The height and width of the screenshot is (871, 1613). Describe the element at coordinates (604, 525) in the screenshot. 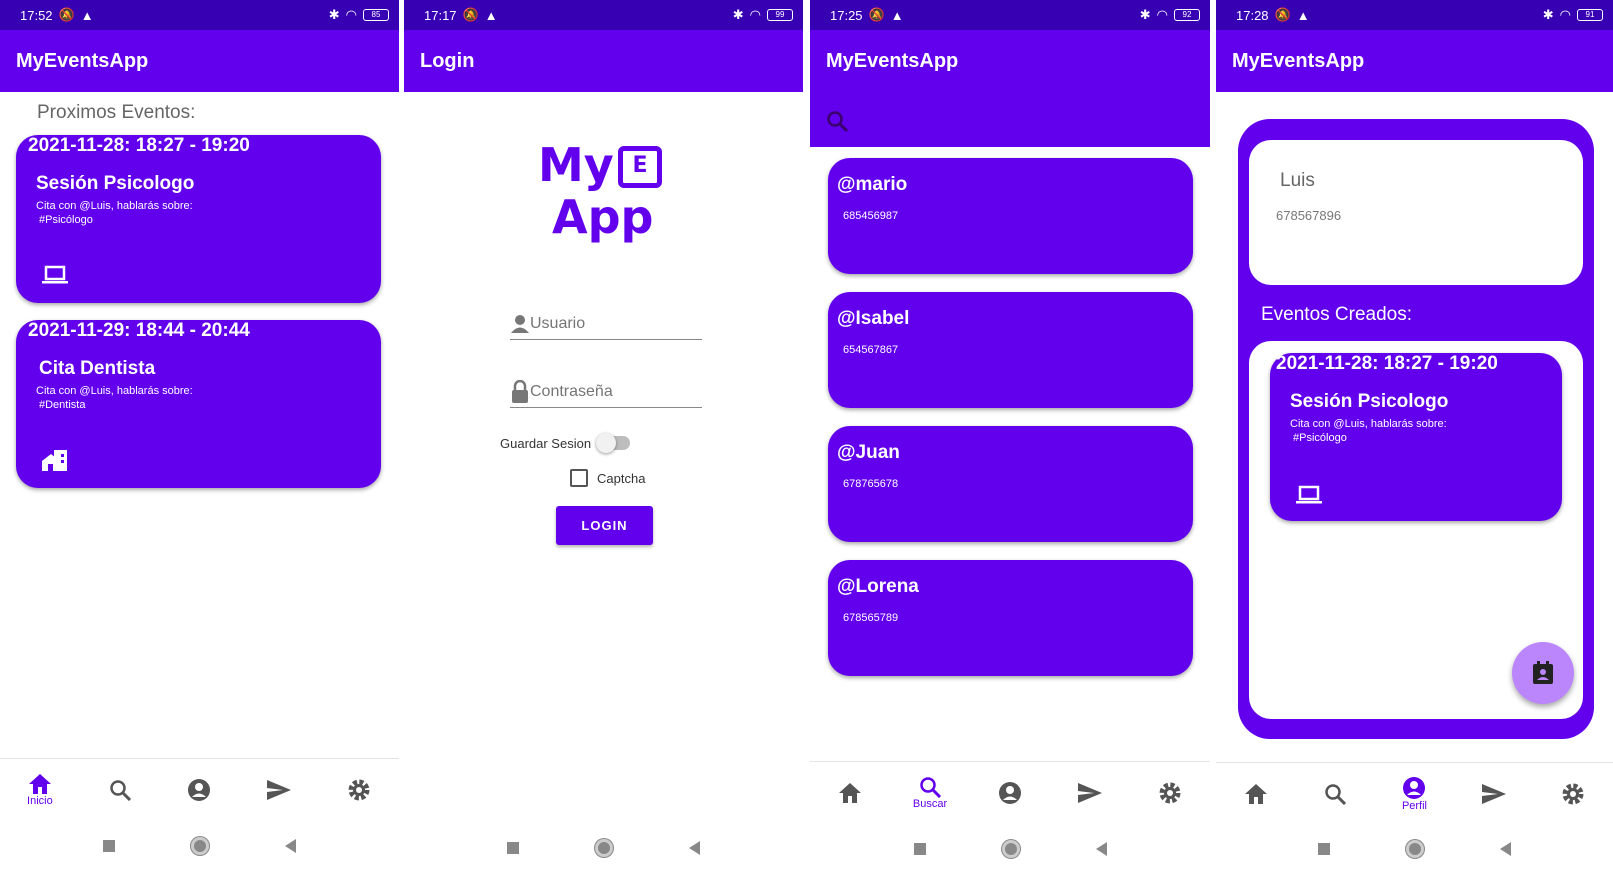

I see `login-button: LOGIN` at that location.